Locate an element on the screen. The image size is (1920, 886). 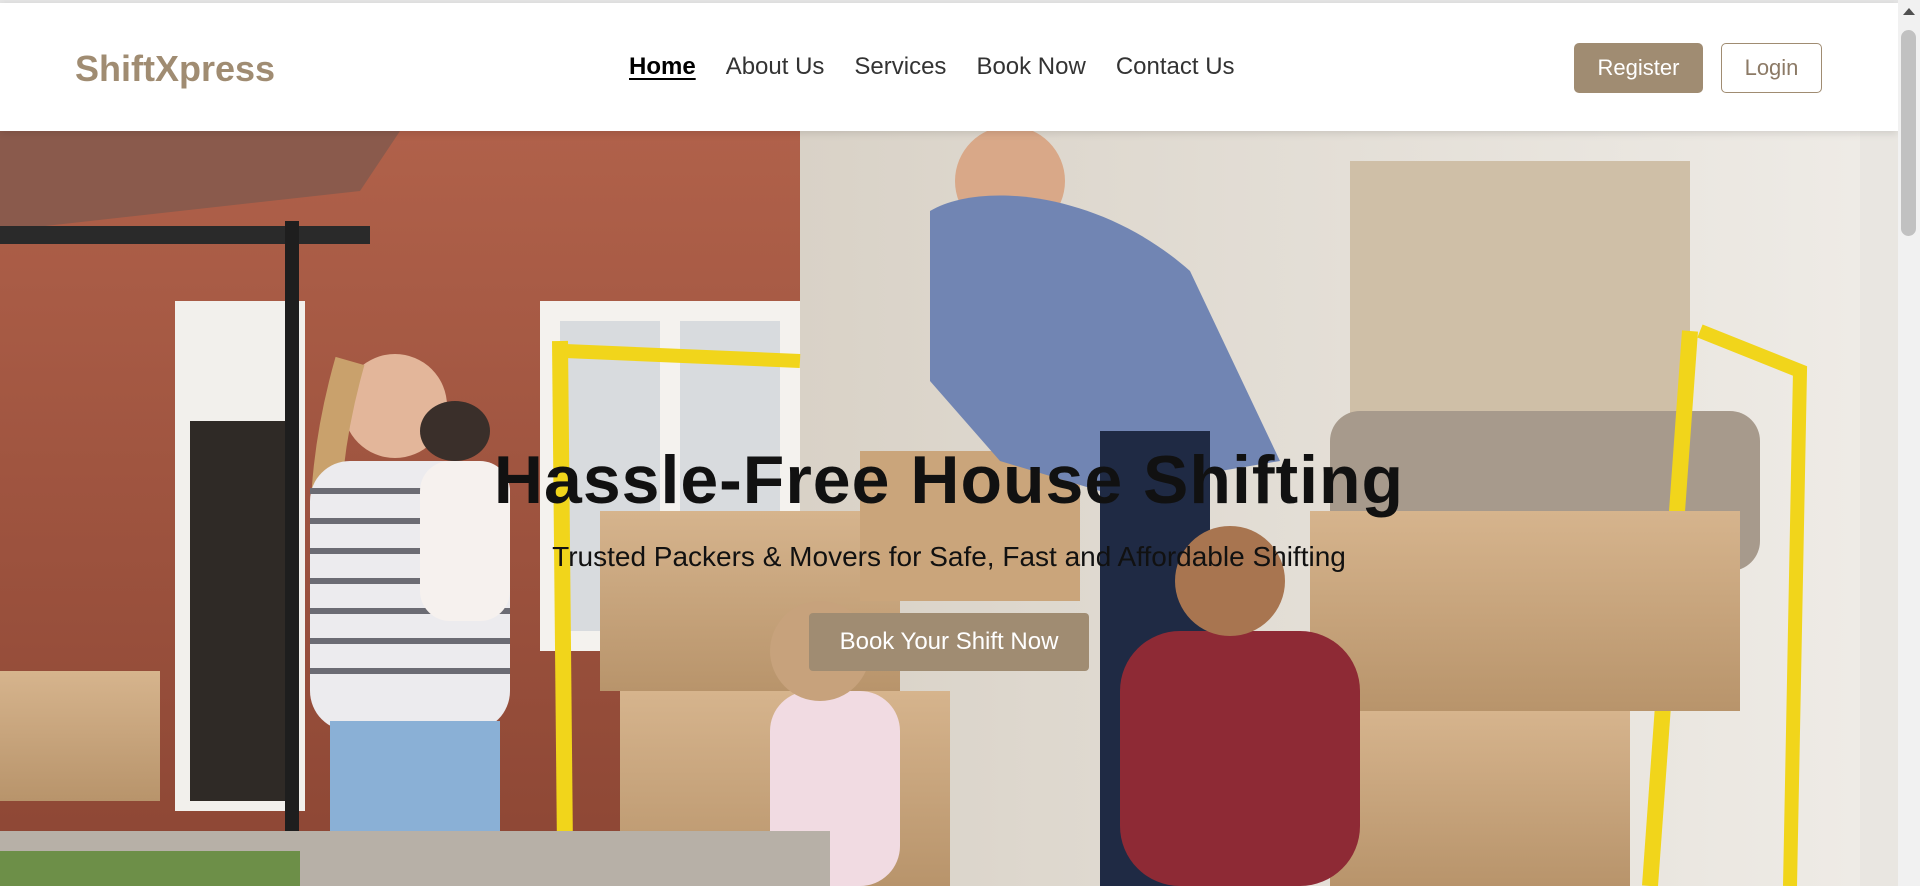
scrollbar-thumb is located at coordinates (1908, 133).